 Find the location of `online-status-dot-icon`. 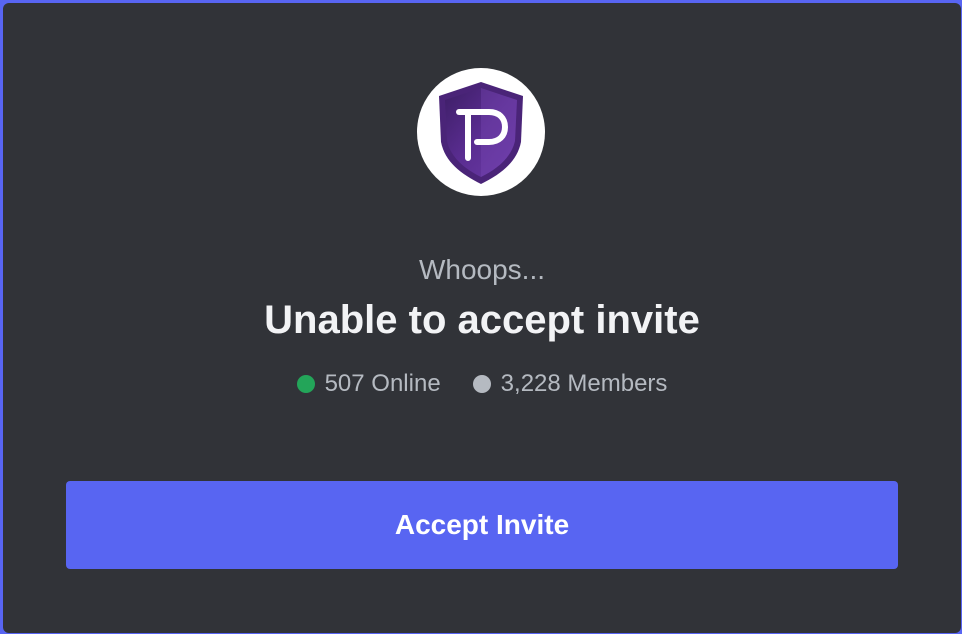

online-status-dot-icon is located at coordinates (305, 384).